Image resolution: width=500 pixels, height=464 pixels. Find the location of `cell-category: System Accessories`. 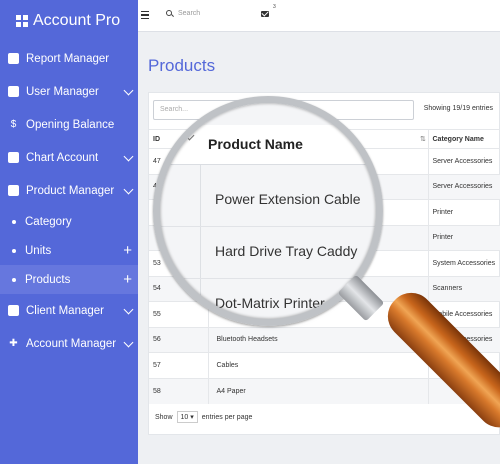

cell-category: System Accessories is located at coordinates (463, 263).